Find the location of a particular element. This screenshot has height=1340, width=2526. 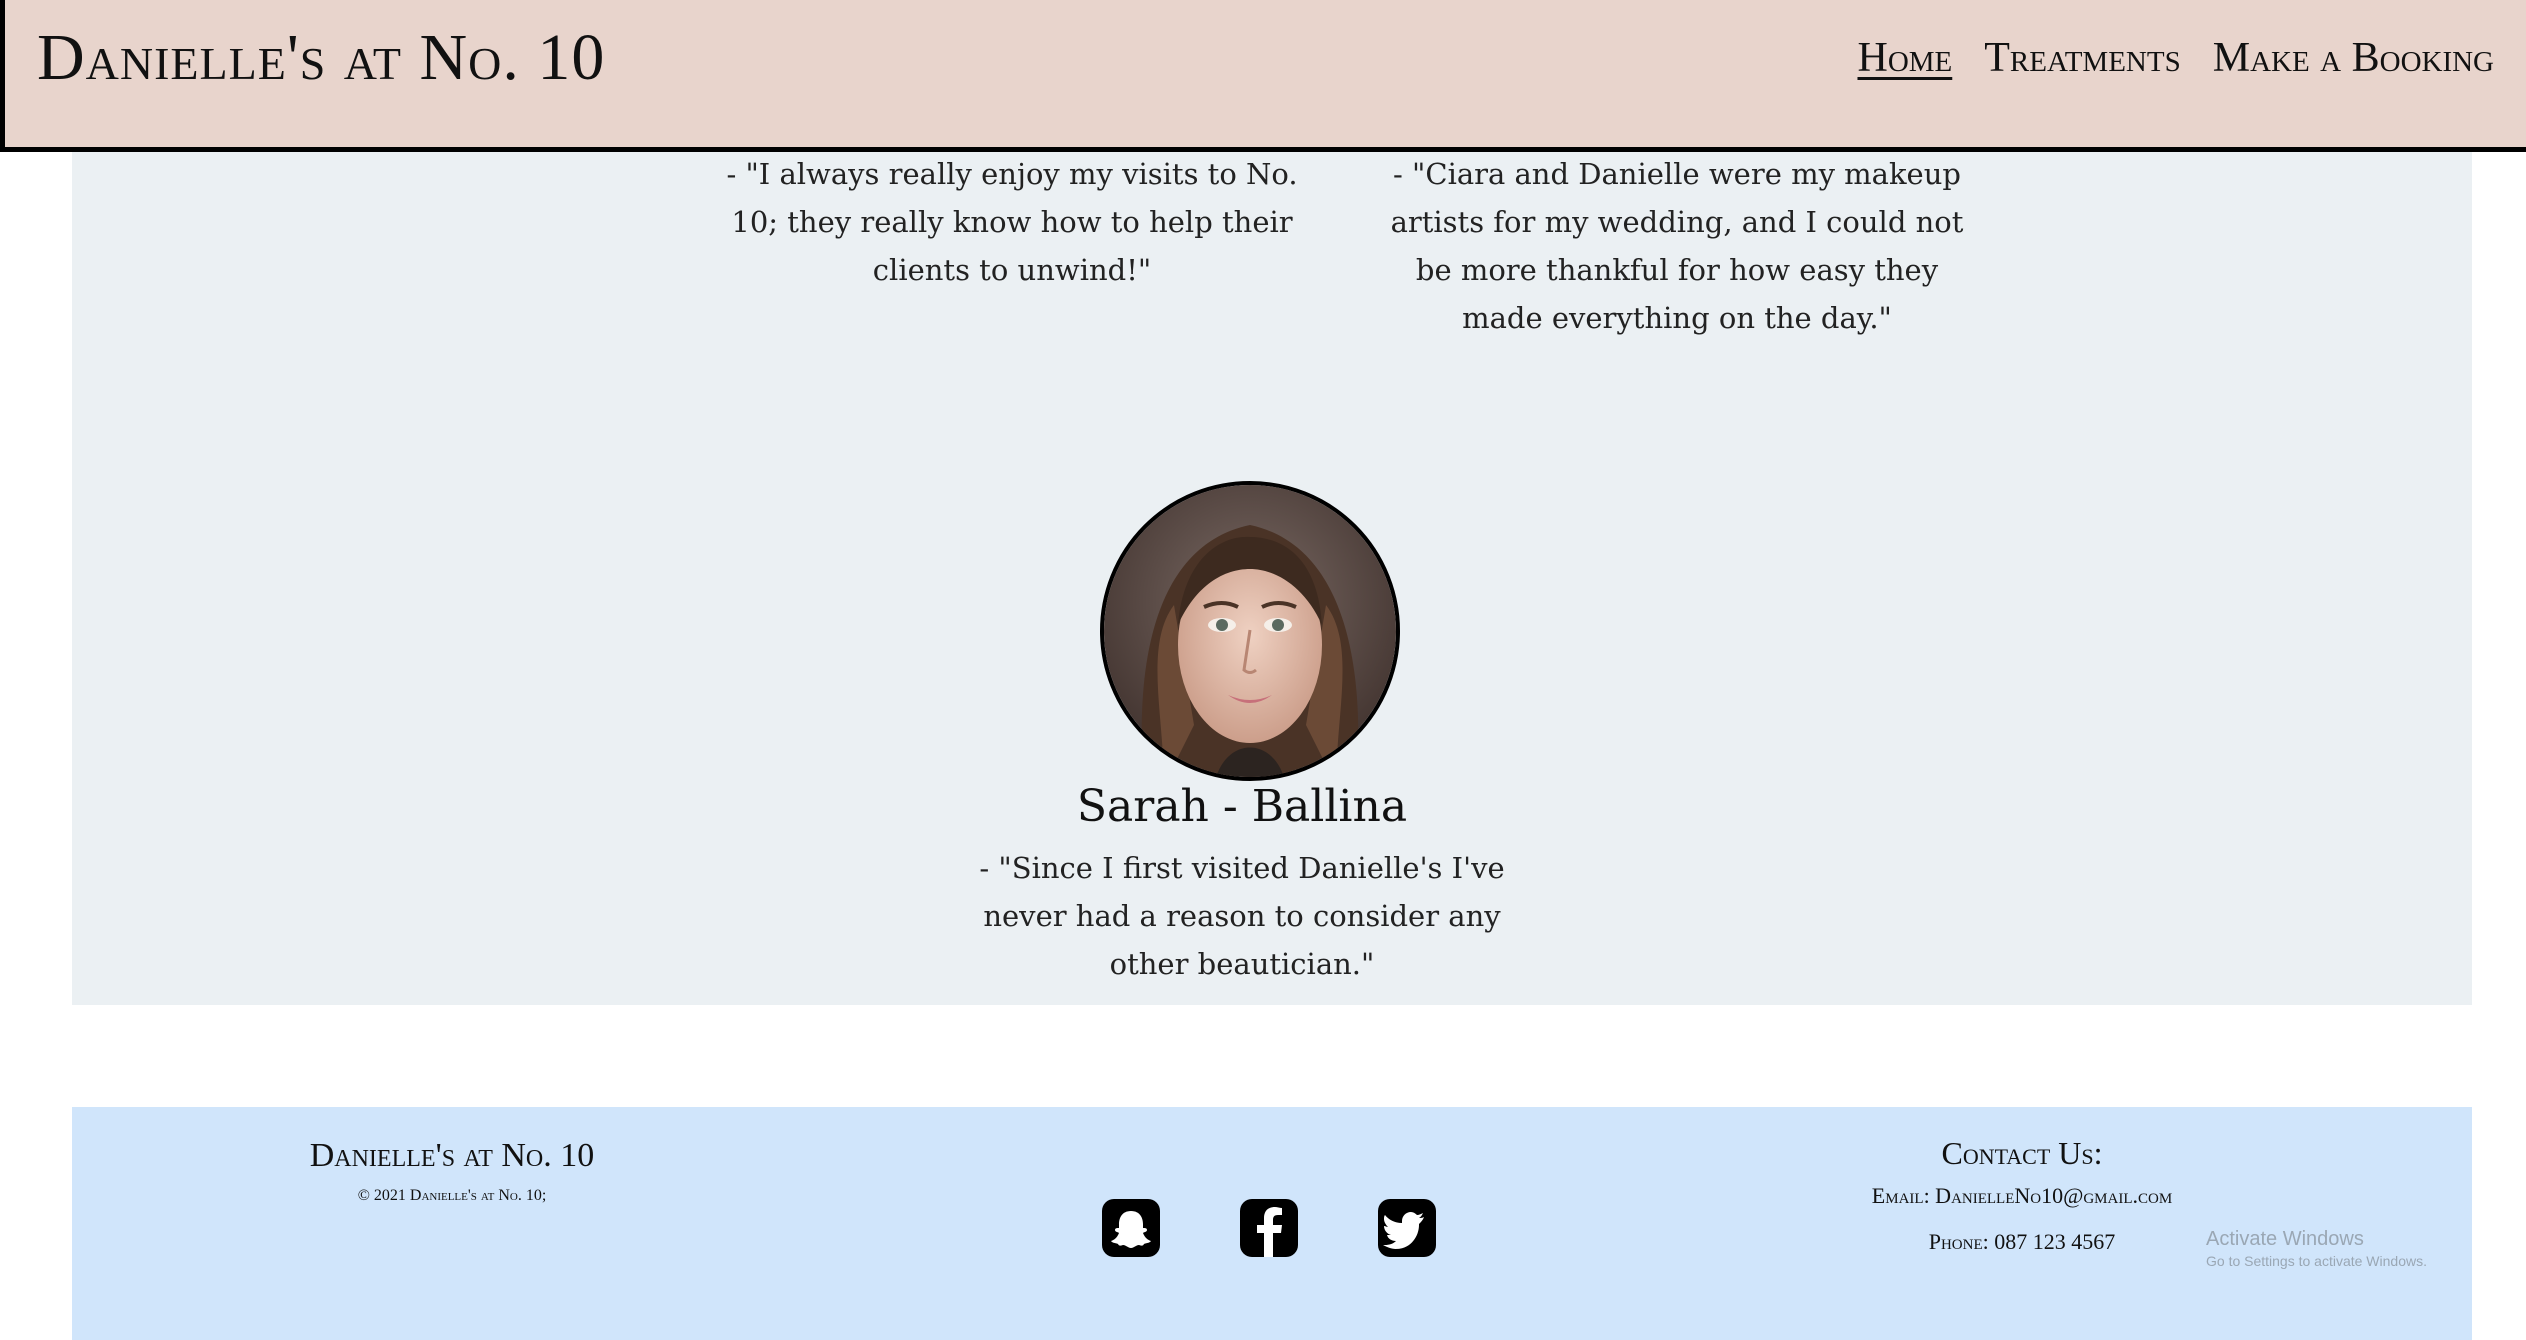

portrait-image is located at coordinates (1250, 631).